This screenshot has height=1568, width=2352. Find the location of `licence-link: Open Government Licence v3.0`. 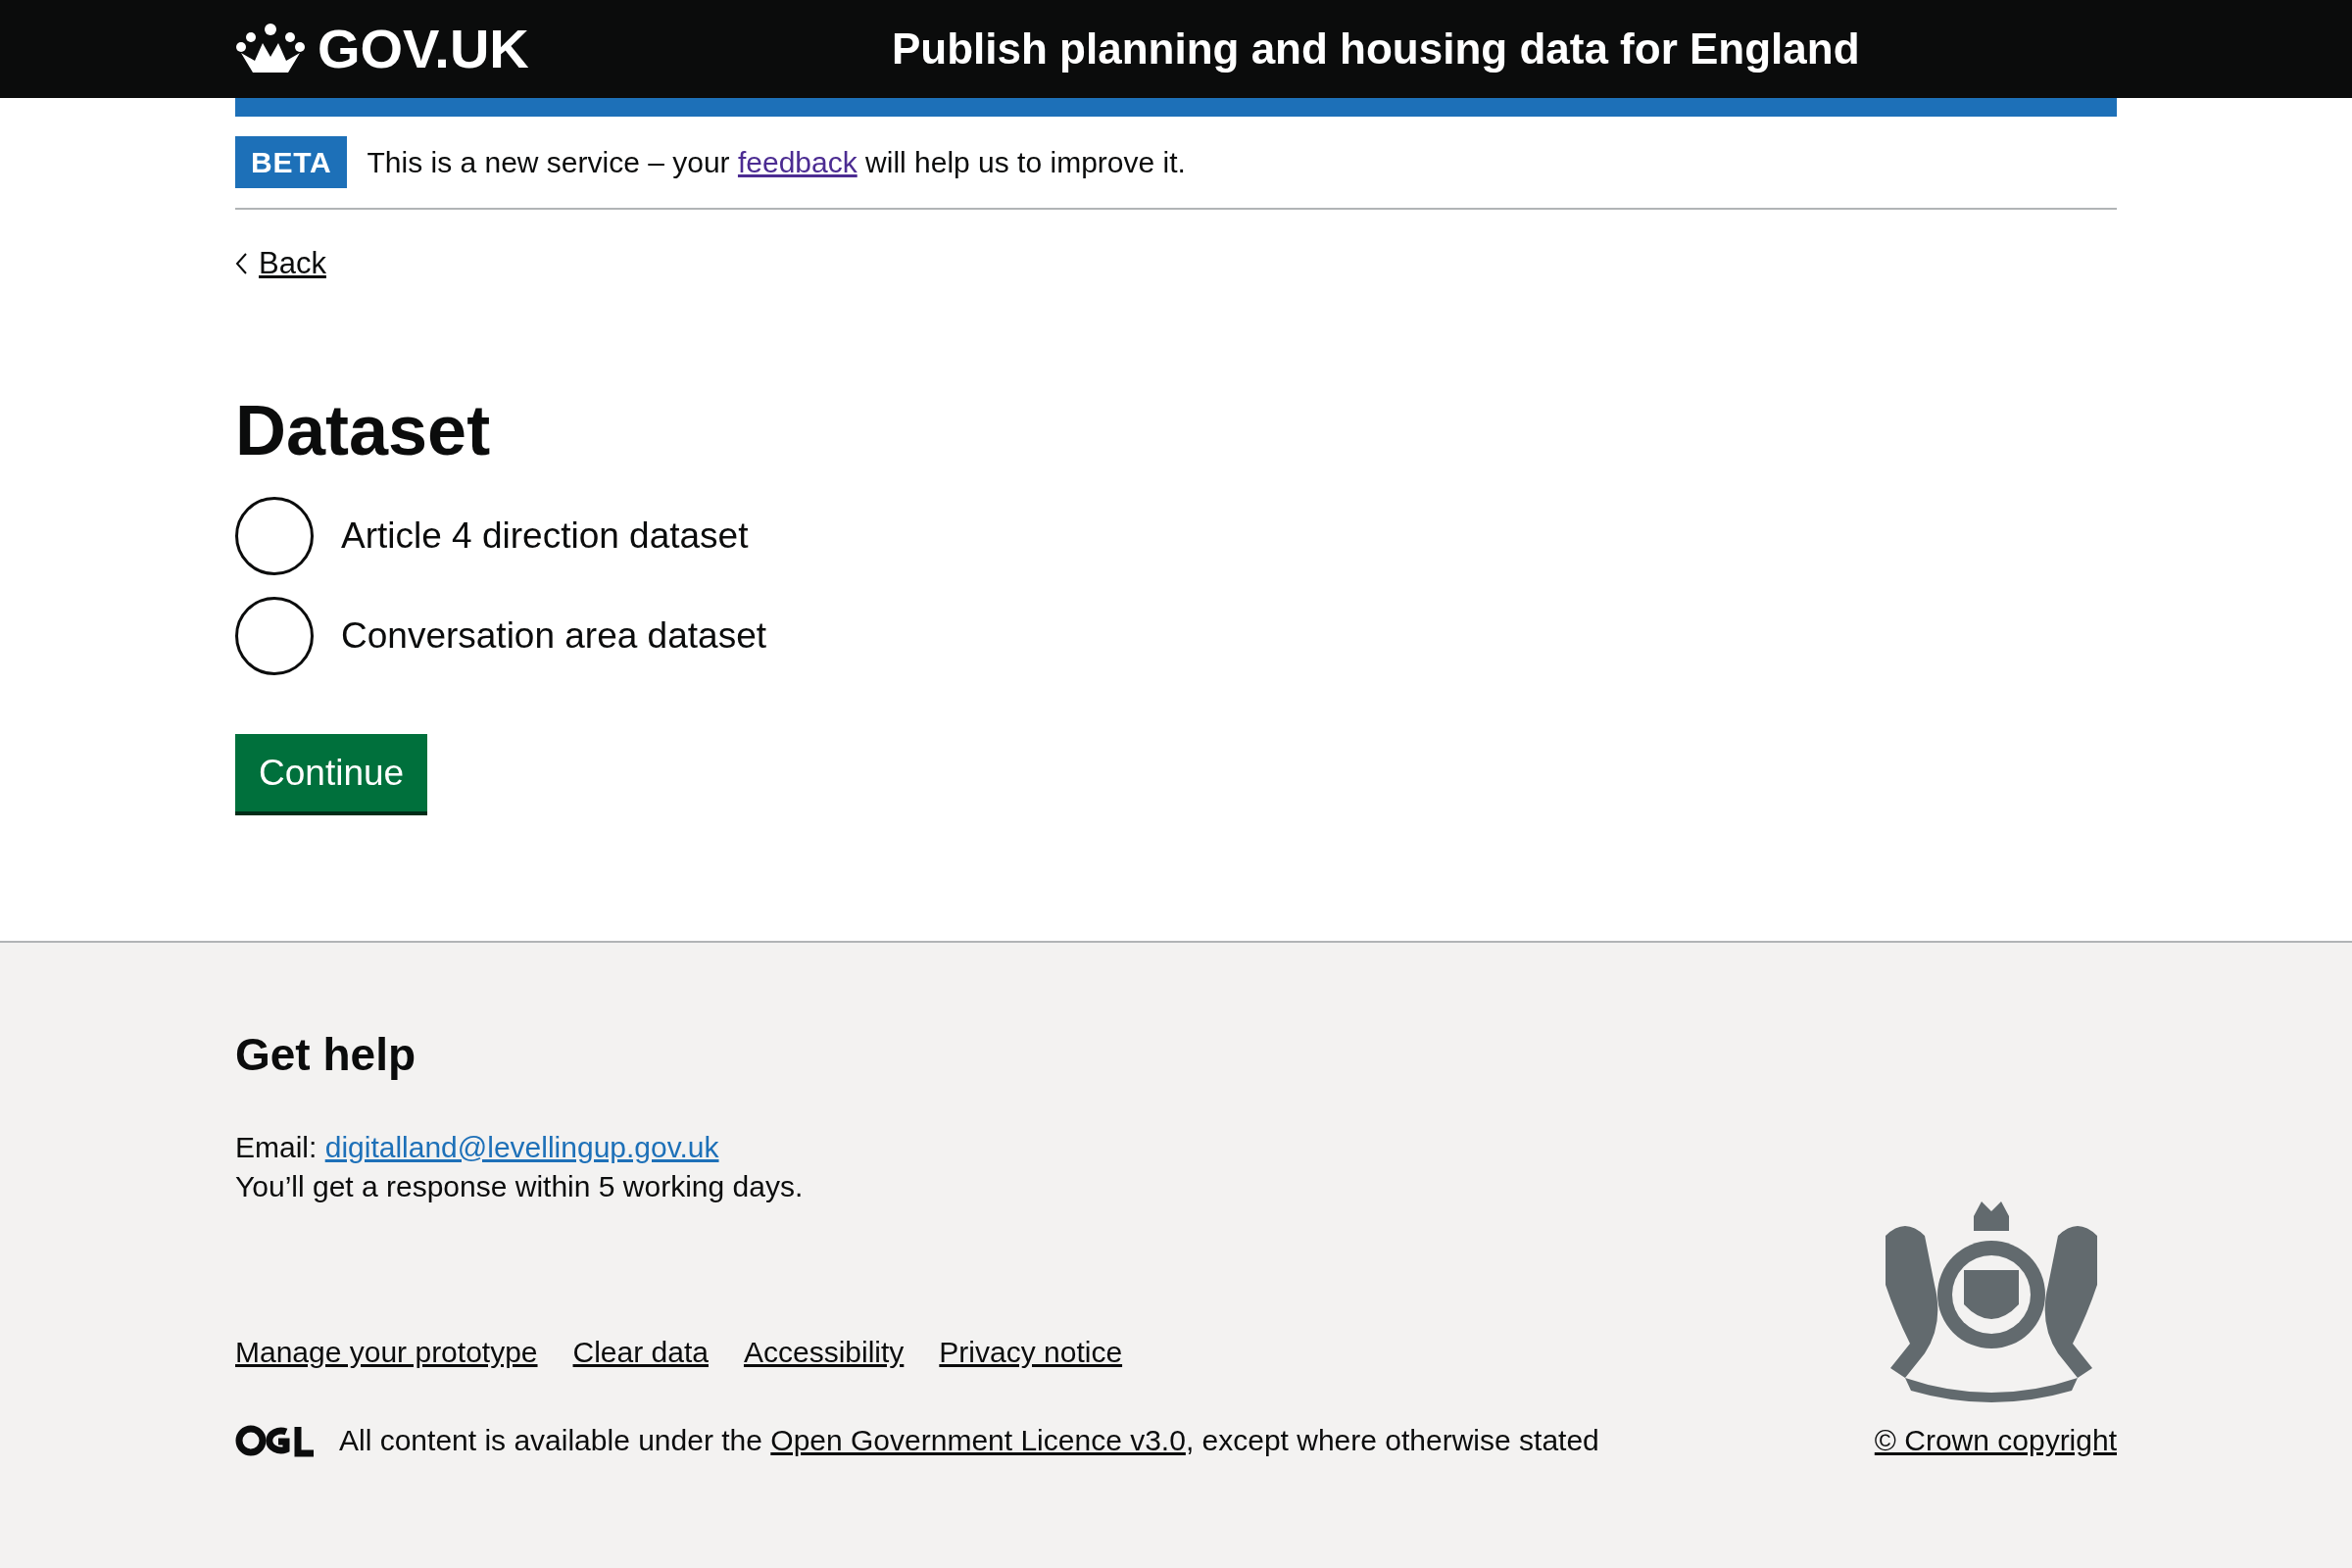

licence-link: Open Government Licence v3.0 is located at coordinates (978, 1440).